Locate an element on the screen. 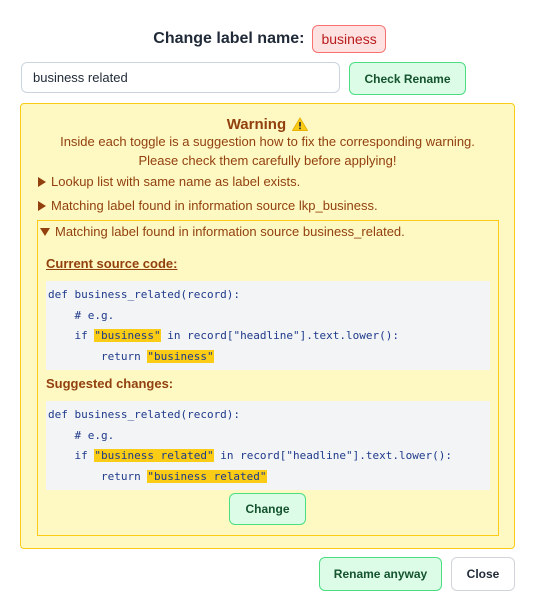  modal-footer: Rename anyway Close is located at coordinates (417, 574).